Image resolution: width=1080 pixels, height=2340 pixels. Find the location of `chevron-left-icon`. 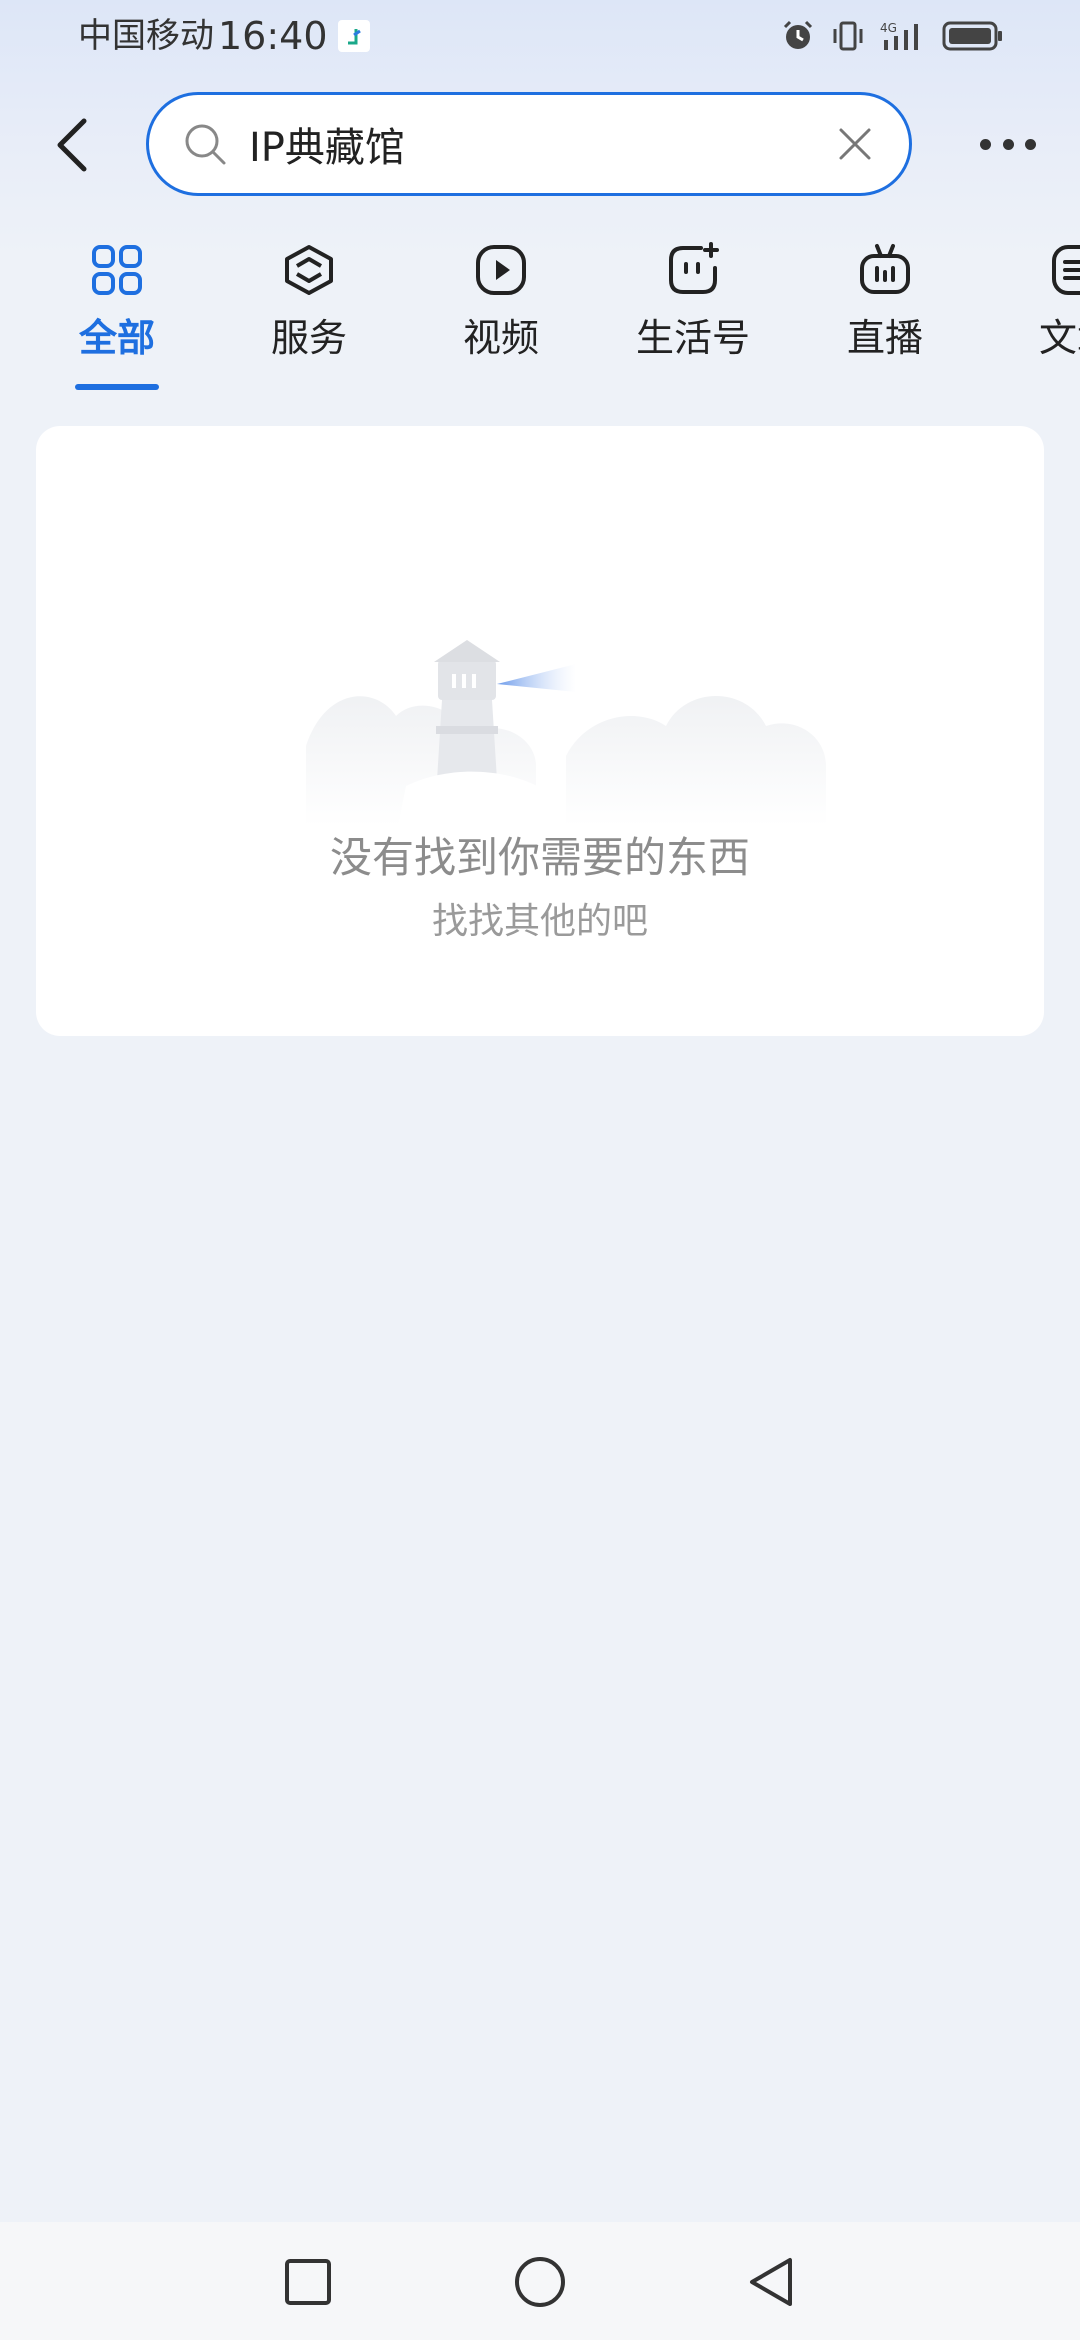

chevron-left-icon is located at coordinates (72, 145).